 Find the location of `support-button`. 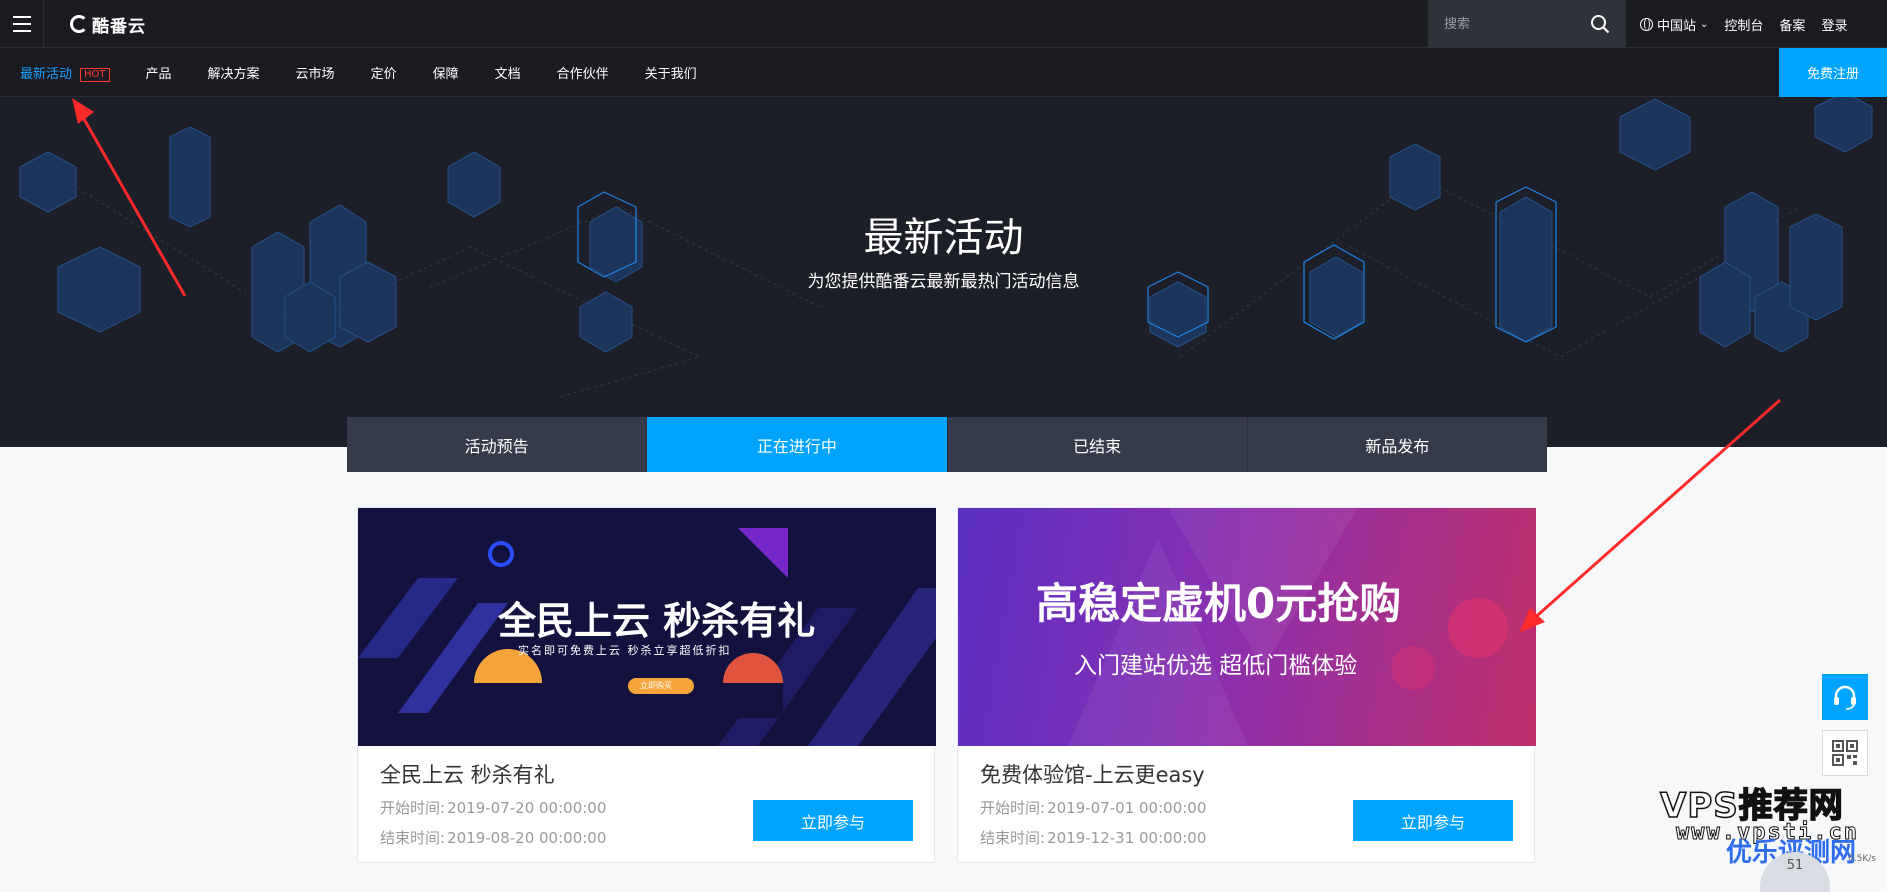

support-button is located at coordinates (1845, 697).